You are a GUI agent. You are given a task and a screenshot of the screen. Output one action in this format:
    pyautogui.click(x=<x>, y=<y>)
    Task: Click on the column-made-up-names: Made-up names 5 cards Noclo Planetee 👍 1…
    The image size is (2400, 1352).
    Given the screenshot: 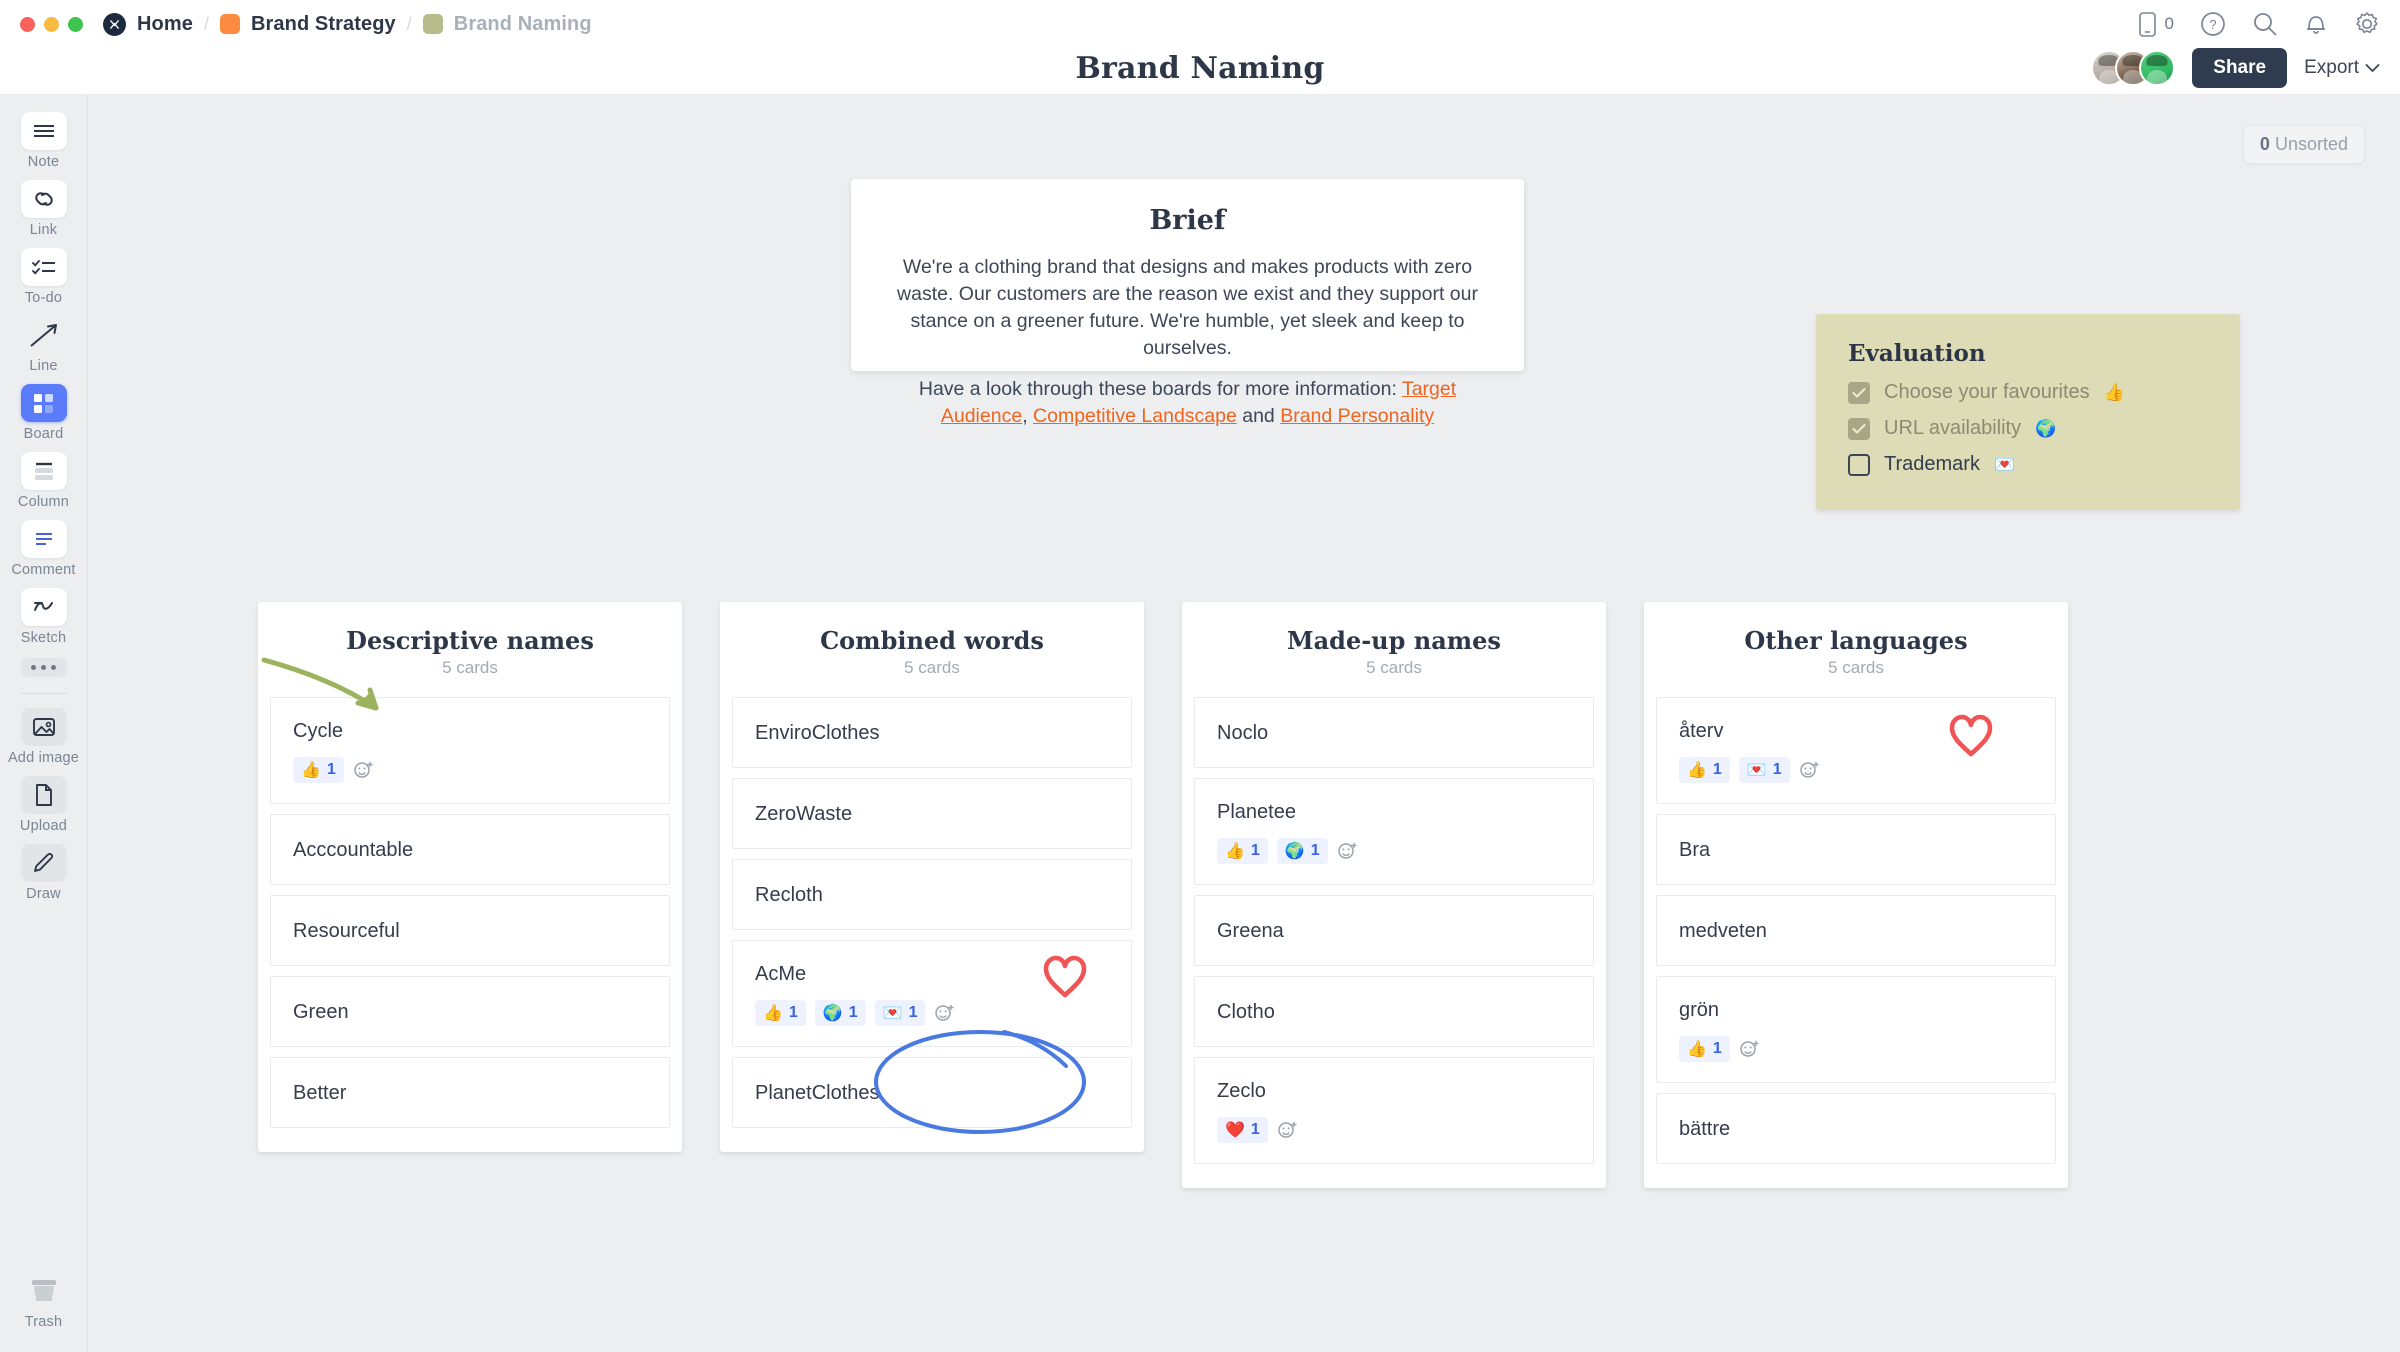 What is the action you would take?
    pyautogui.click(x=1394, y=895)
    